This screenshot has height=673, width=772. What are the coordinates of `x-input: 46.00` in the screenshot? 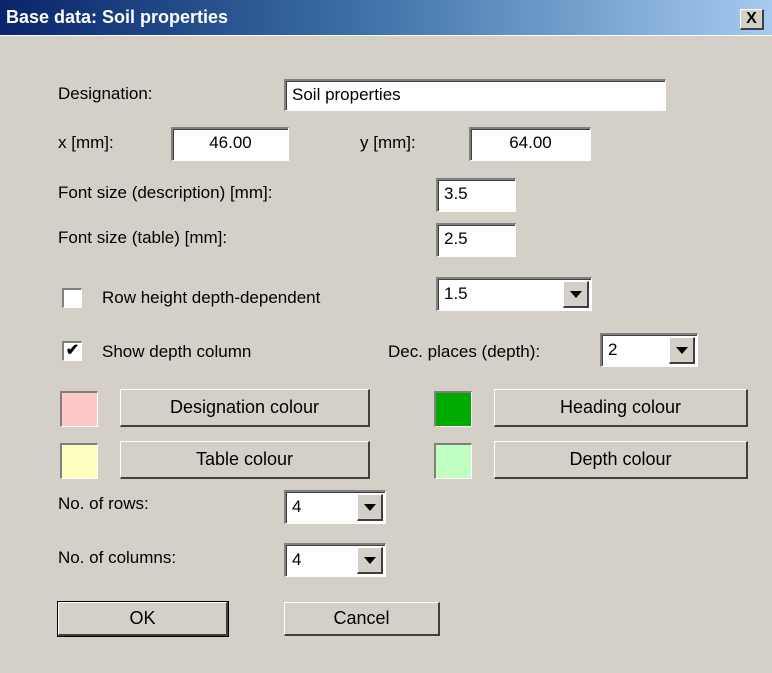 It's located at (230, 144).